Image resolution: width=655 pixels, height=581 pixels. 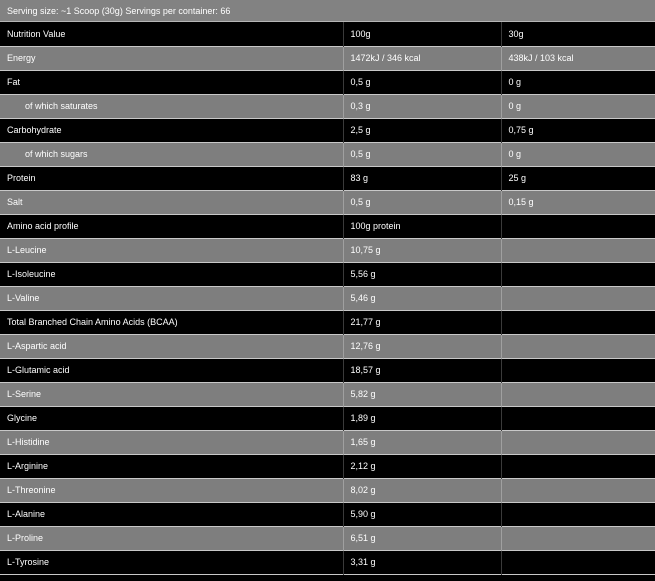 I want to click on value-per-100g: 21,77 g, so click(x=422, y=322).